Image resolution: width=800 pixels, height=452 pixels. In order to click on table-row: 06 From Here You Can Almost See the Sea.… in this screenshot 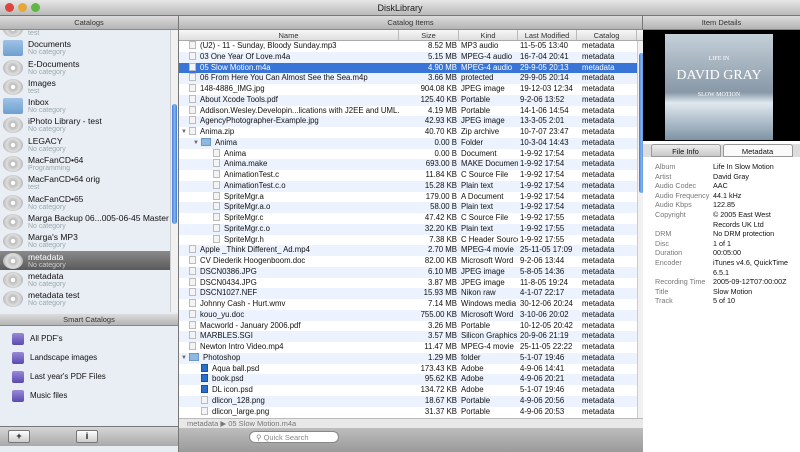, I will do `click(408, 78)`.